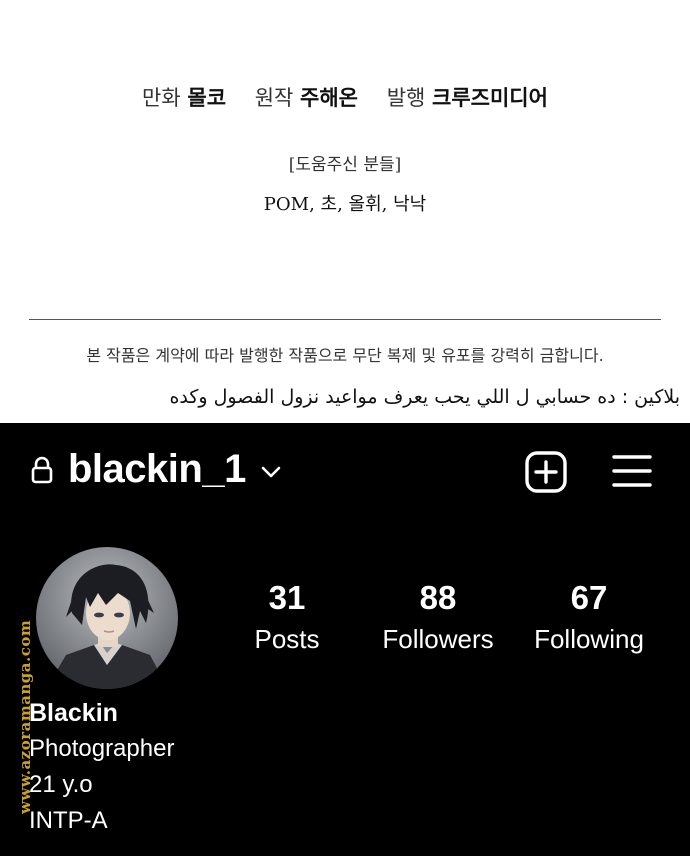 The image size is (690, 856). I want to click on username: blackin_1, so click(157, 469).